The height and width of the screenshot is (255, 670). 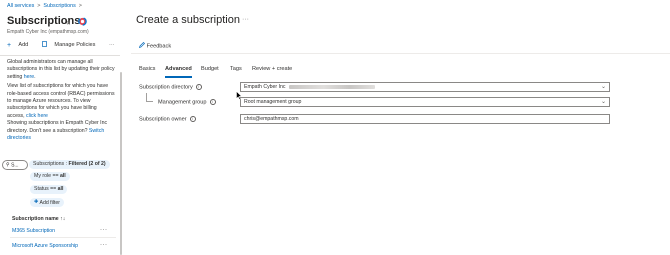 I want to click on subscription-row-link: M365 Subscription, so click(x=33, y=231).